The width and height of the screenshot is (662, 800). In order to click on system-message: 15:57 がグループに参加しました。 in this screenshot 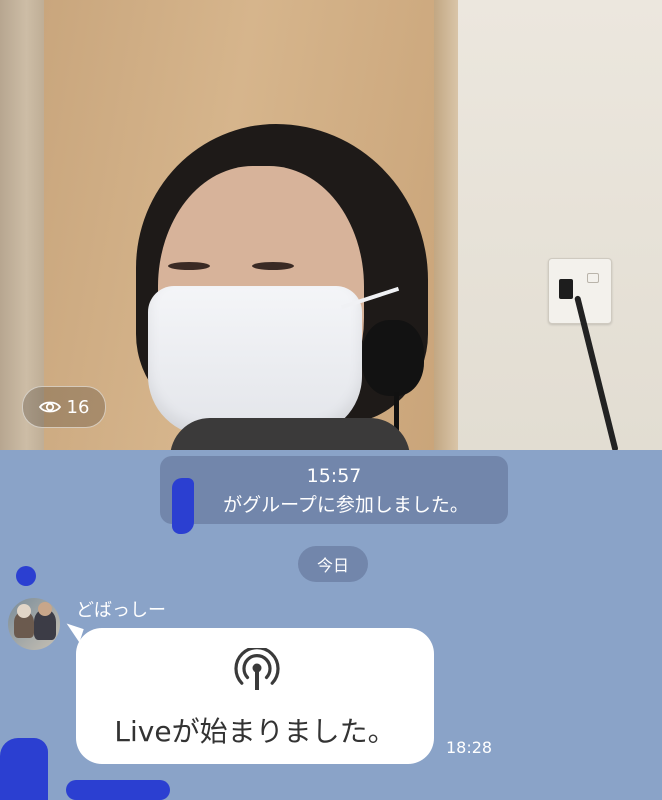, I will do `click(334, 490)`.